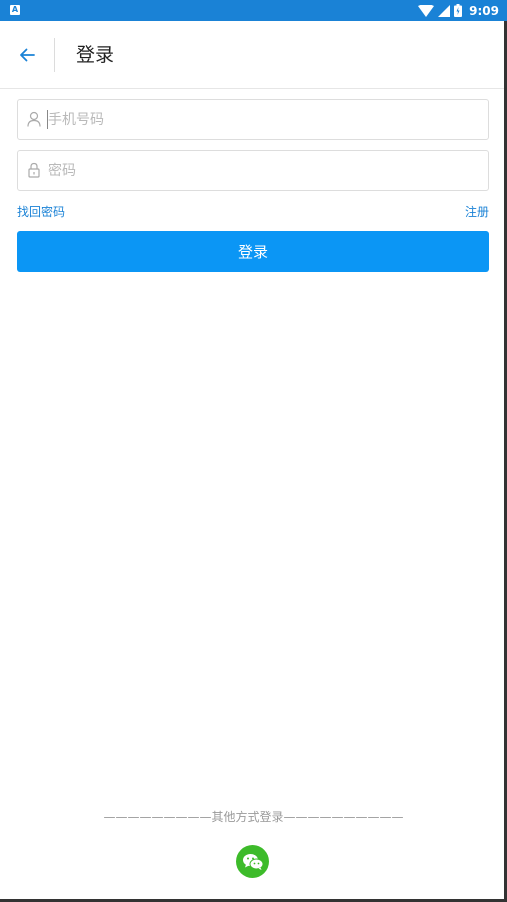 The image size is (507, 902). What do you see at coordinates (247, 817) in the screenshot?
I see `other-login-label: 其他方式登录` at bounding box center [247, 817].